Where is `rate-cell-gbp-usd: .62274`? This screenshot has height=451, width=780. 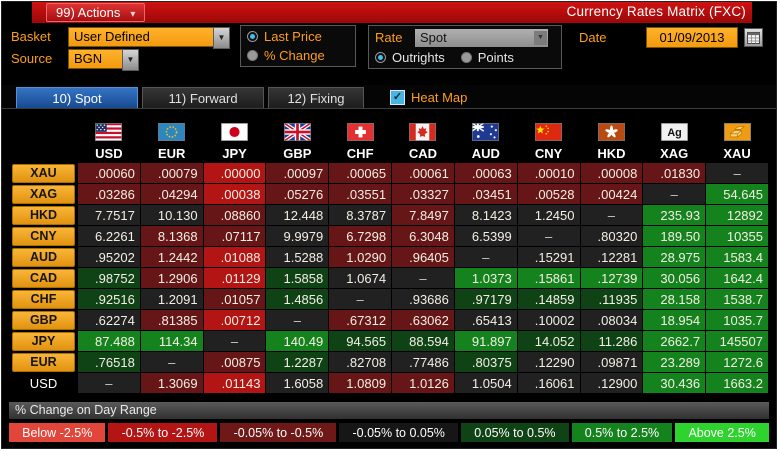
rate-cell-gbp-usd: .62274 is located at coordinates (109, 320).